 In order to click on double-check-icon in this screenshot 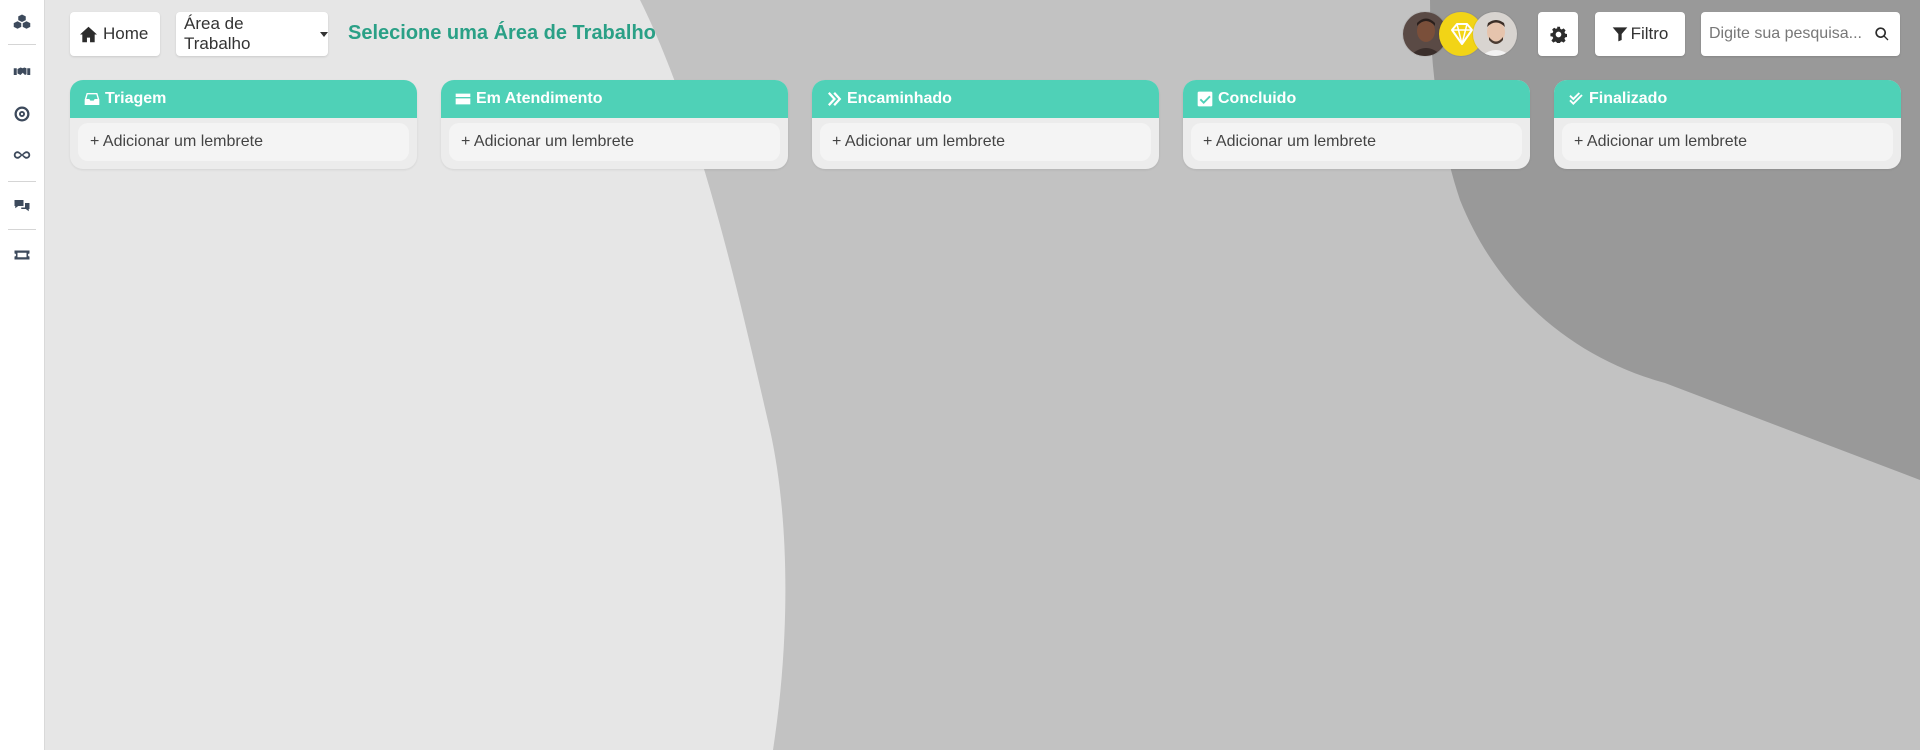, I will do `click(1576, 98)`.